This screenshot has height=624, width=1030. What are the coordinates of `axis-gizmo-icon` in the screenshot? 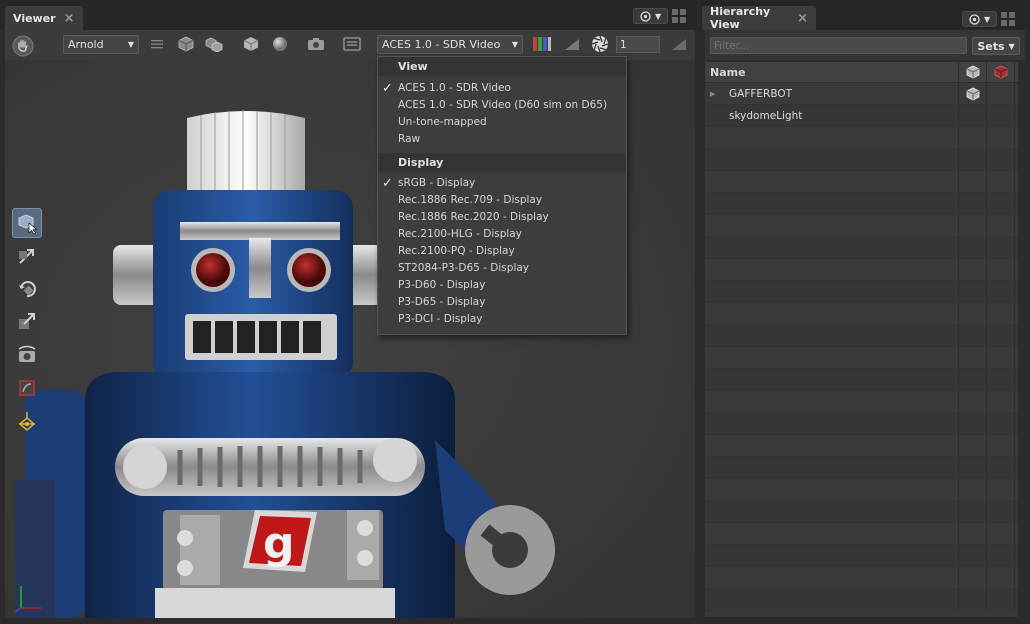 It's located at (27, 599).